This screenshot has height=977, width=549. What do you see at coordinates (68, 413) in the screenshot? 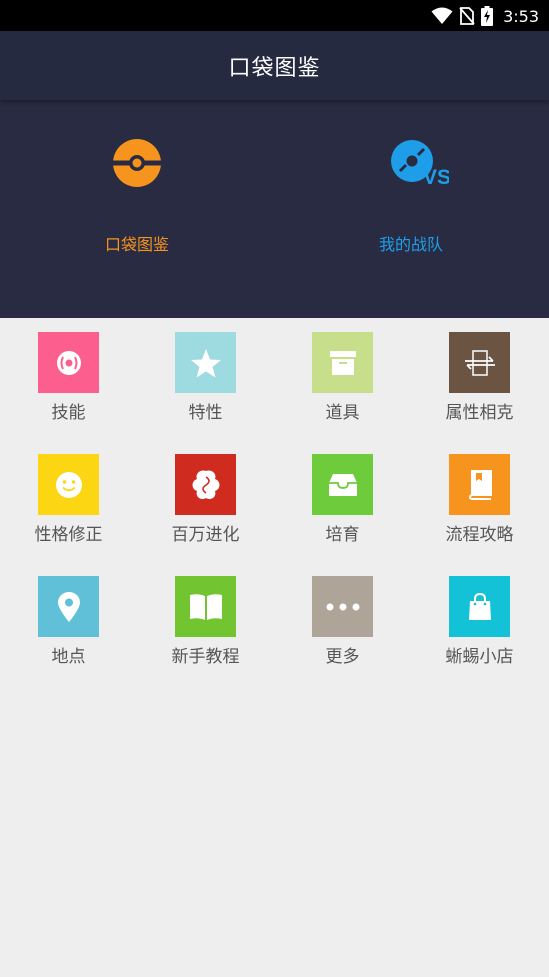
I see `tile-label: 技能` at bounding box center [68, 413].